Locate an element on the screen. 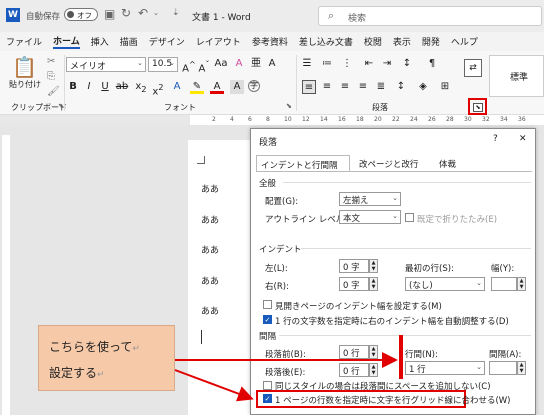 This screenshot has height=415, width=544. callout-arrows is located at coordinates (286, 377).